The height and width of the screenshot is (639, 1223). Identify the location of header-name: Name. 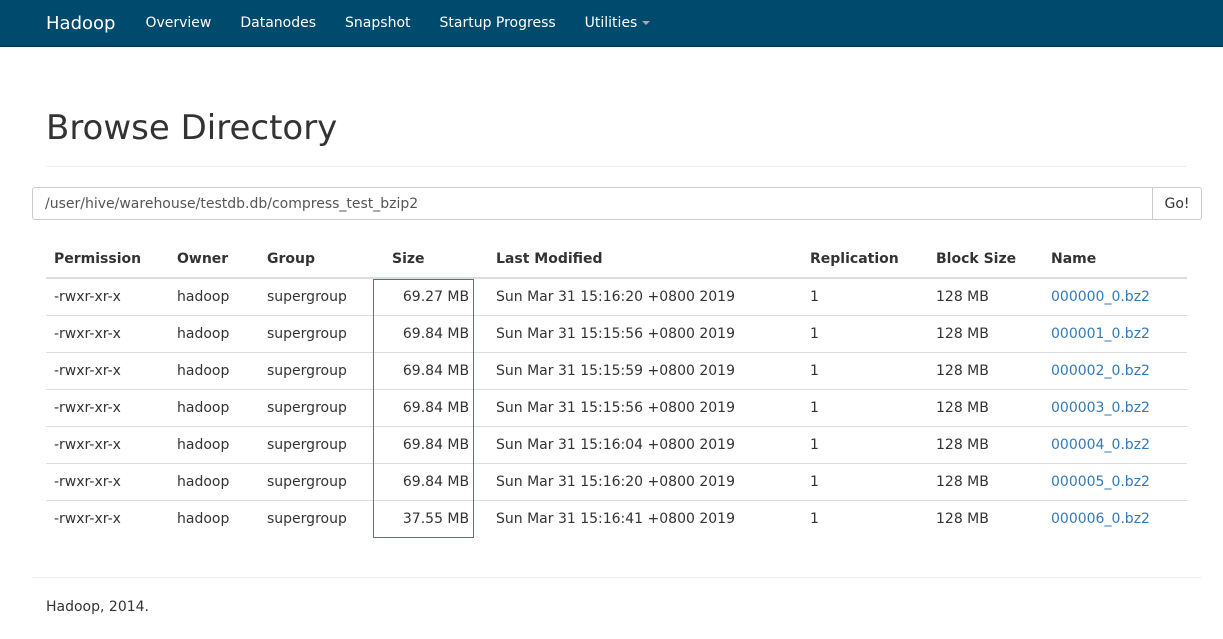
(1115, 259).